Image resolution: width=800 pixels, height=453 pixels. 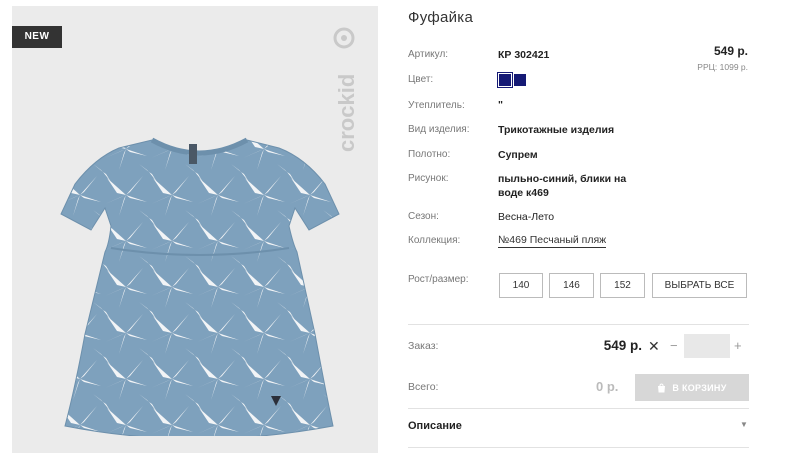 What do you see at coordinates (428, 178) in the screenshot?
I see `pattern-label: Рисунок:` at bounding box center [428, 178].